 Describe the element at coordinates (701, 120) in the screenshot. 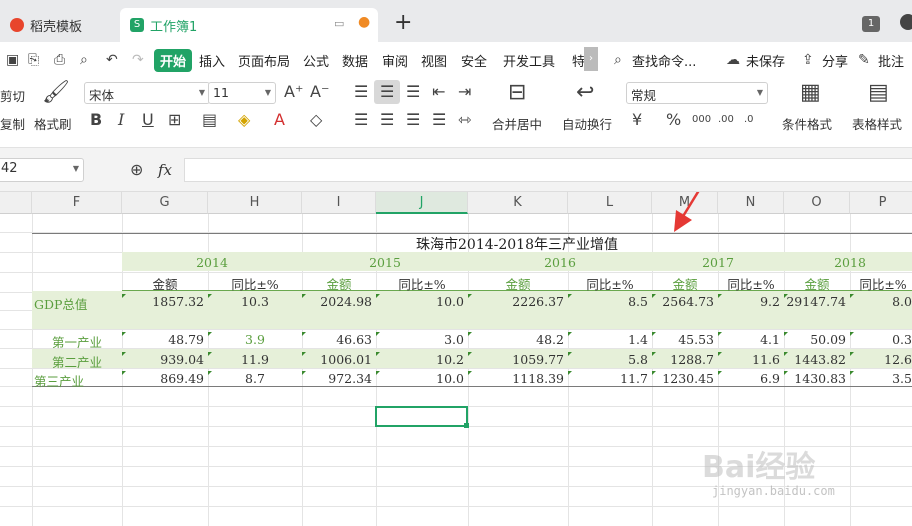

I see `thousands-icon: 000` at that location.